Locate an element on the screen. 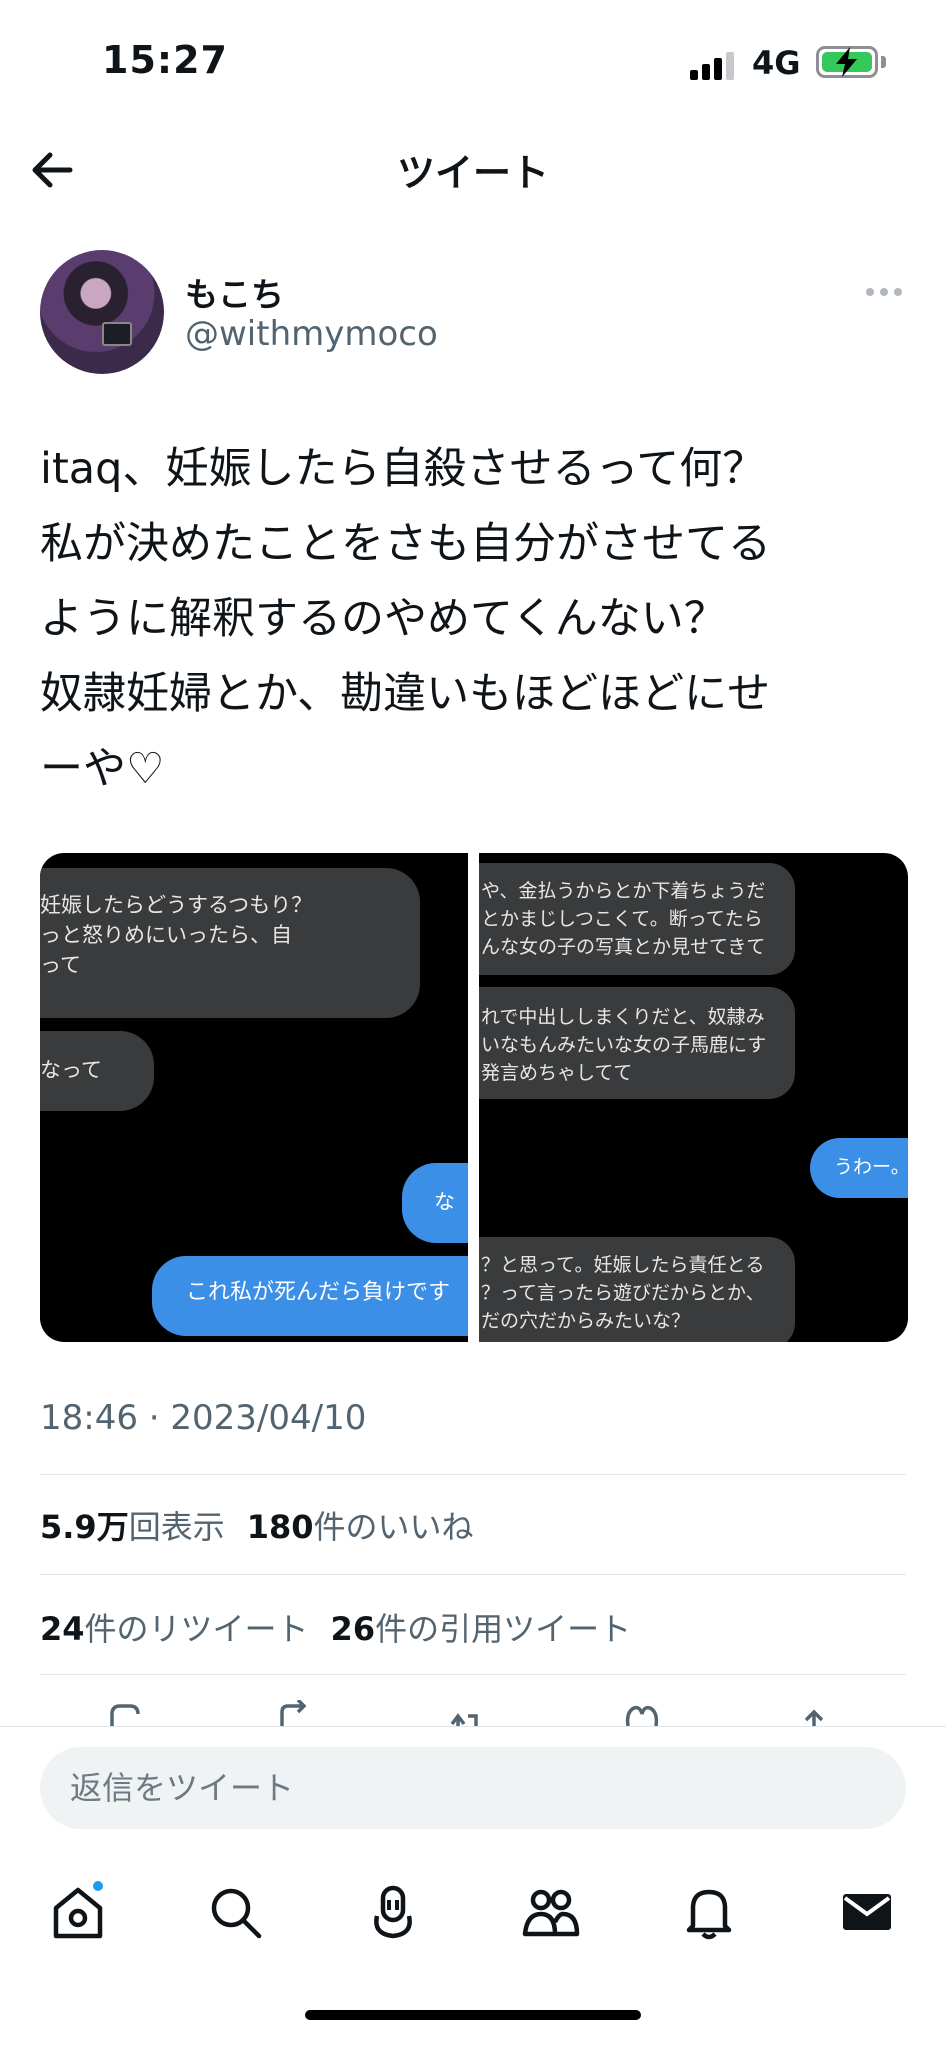 Image resolution: width=946 pixels, height=2048 pixels. author-handle: @withmymoco is located at coordinates (311, 334).